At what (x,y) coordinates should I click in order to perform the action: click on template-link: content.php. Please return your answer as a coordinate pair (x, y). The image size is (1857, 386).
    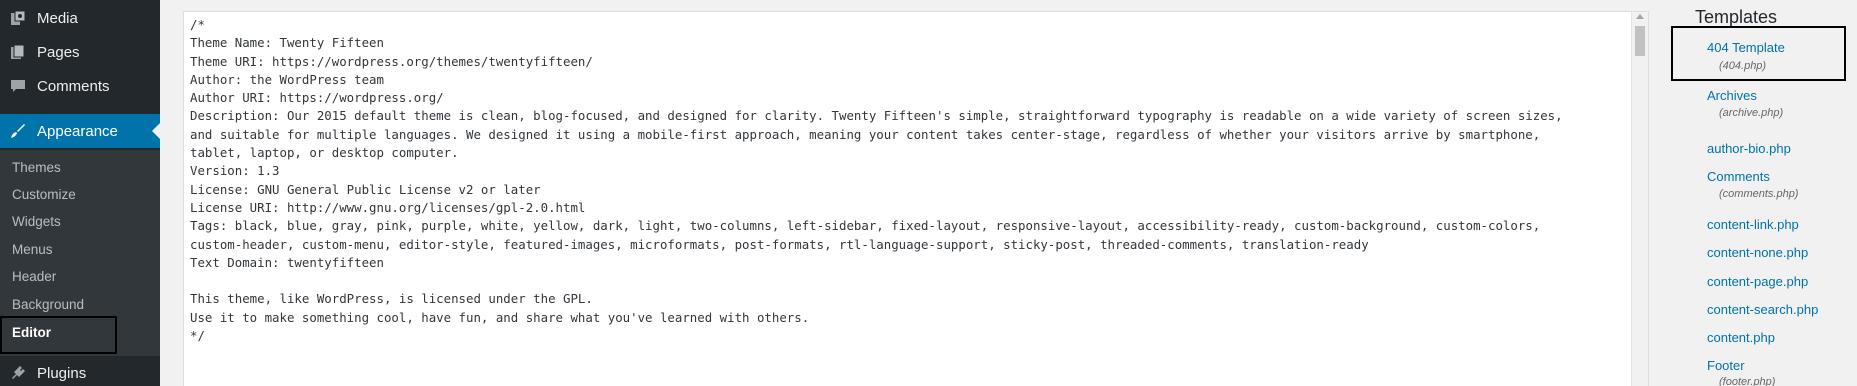
    Looking at the image, I should click on (1741, 337).